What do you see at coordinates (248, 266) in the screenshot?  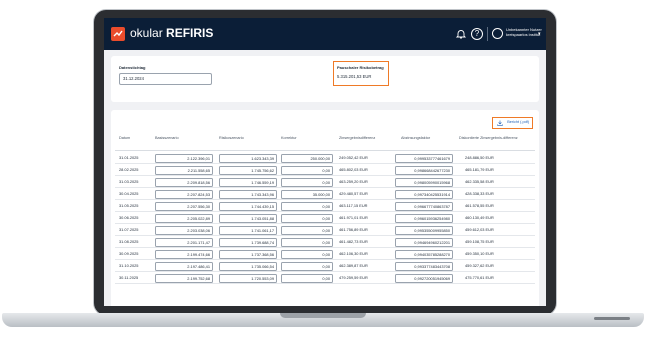 I see `risiko-input: 1.735.066,54` at bounding box center [248, 266].